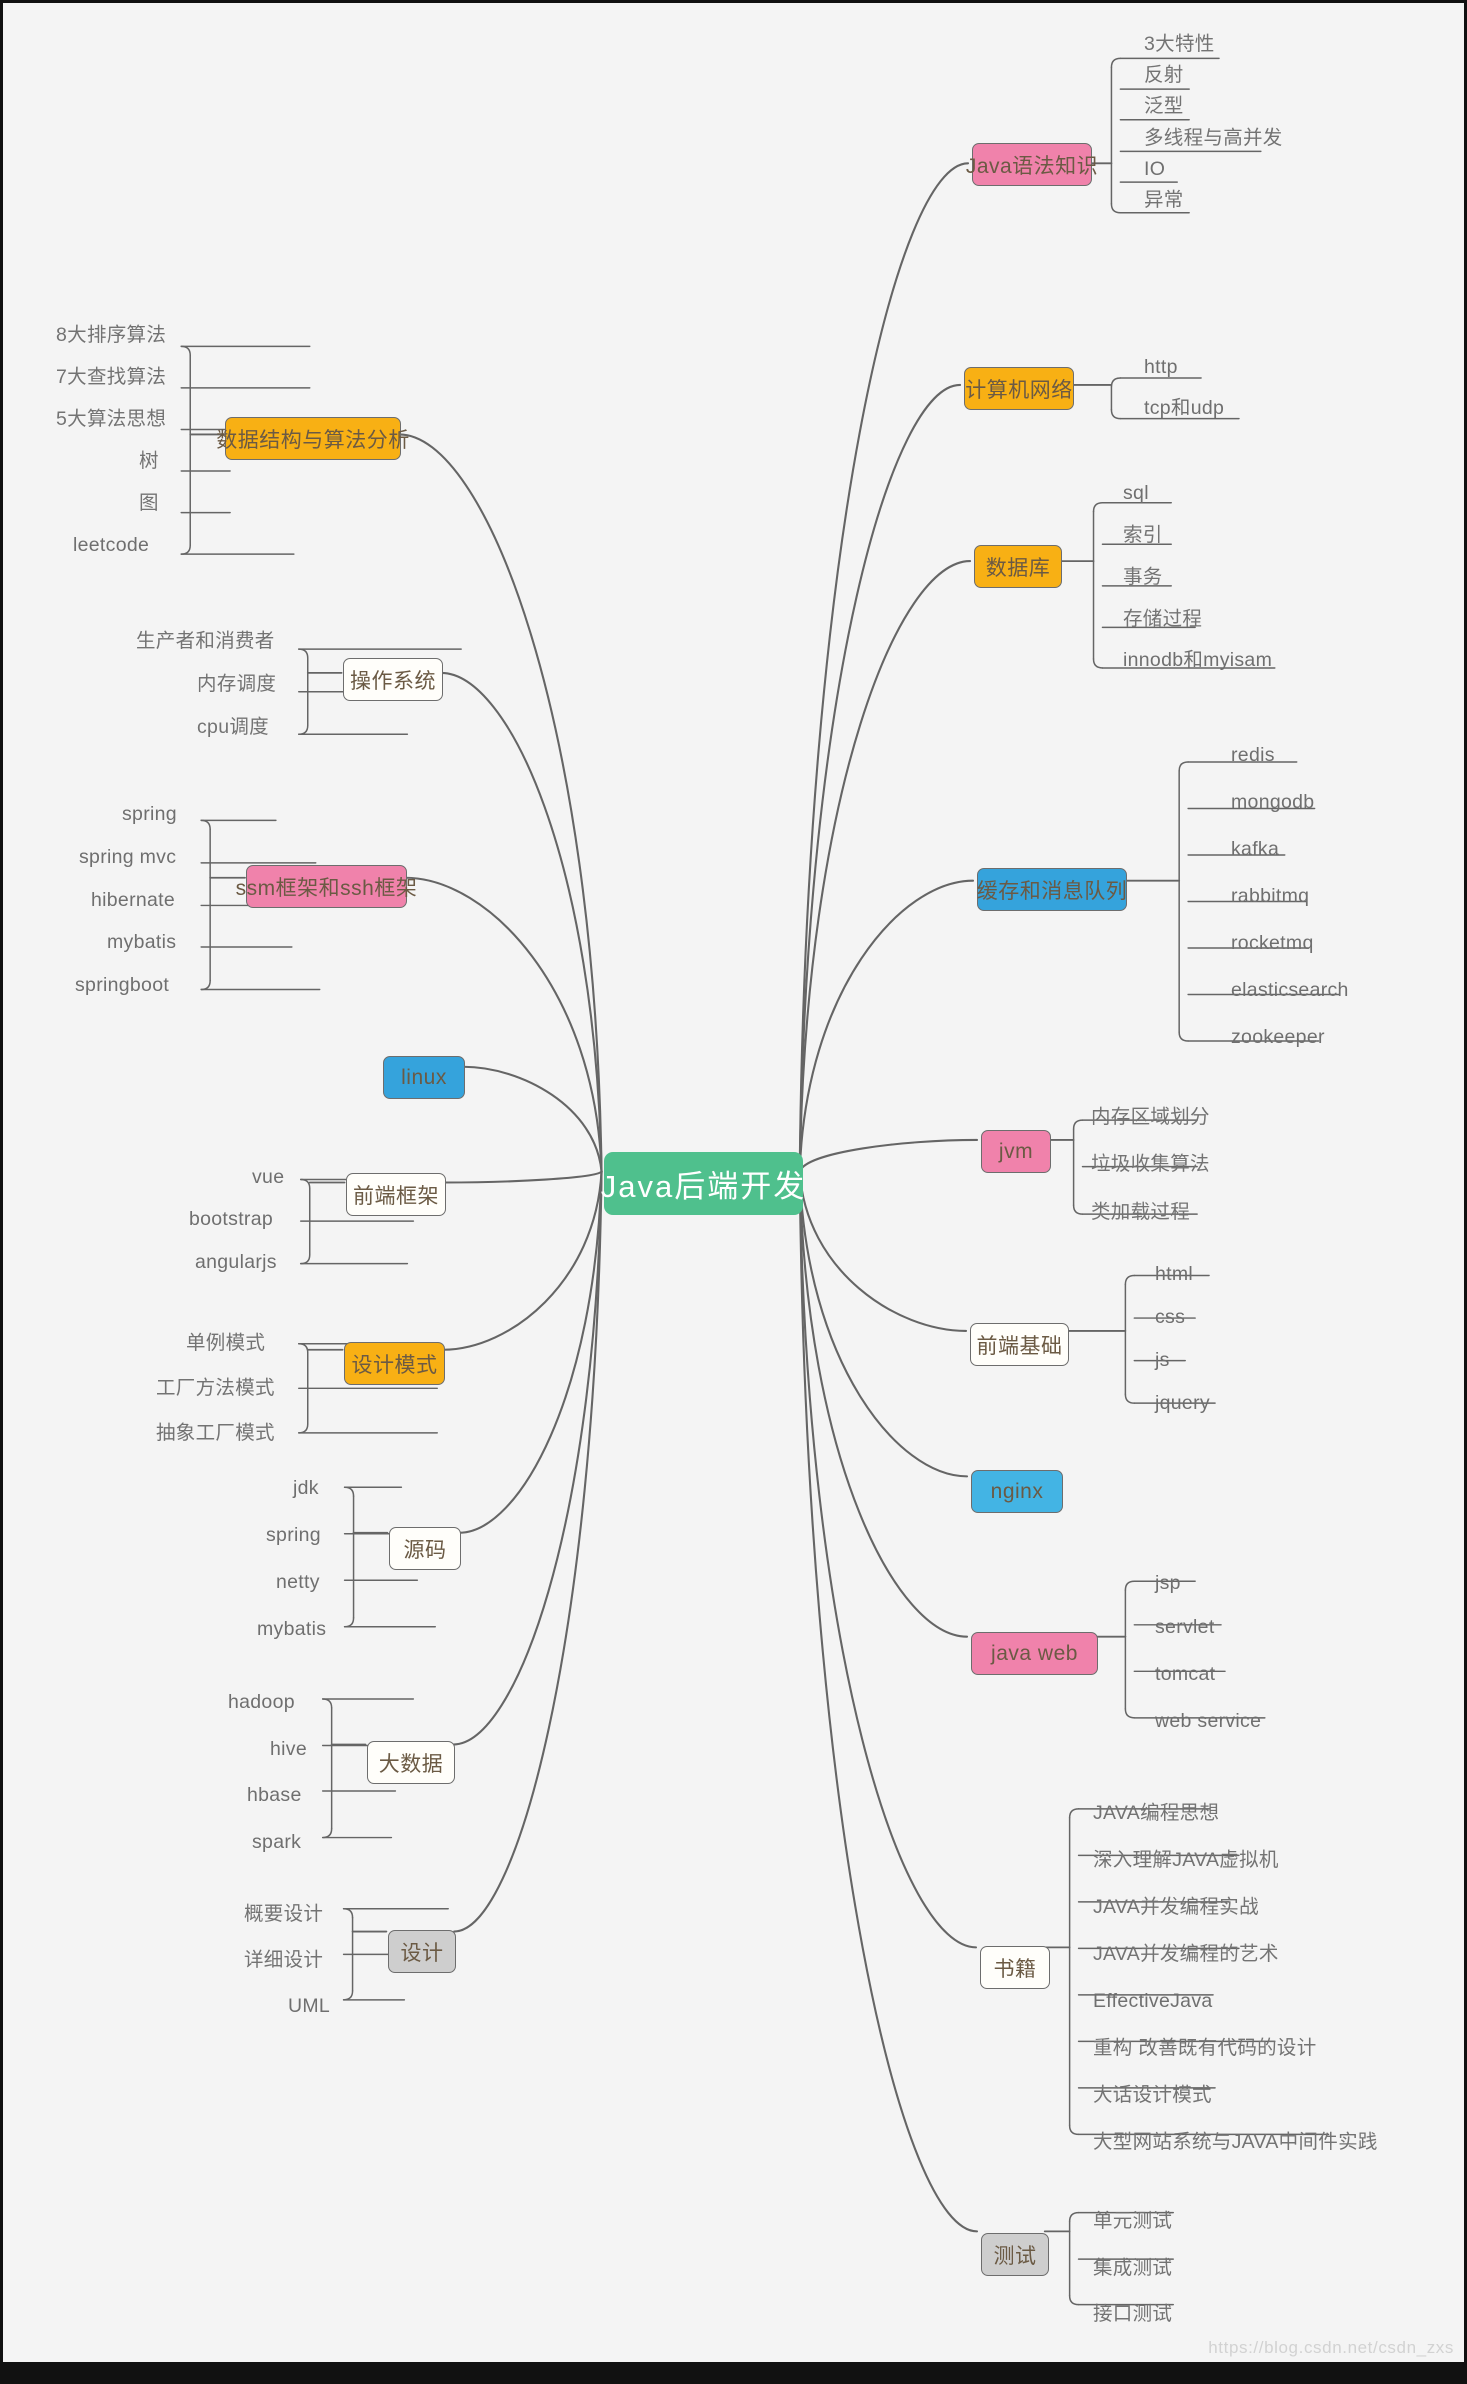  I want to click on leaf-testing-0: 单元测试, so click(1132, 2221).